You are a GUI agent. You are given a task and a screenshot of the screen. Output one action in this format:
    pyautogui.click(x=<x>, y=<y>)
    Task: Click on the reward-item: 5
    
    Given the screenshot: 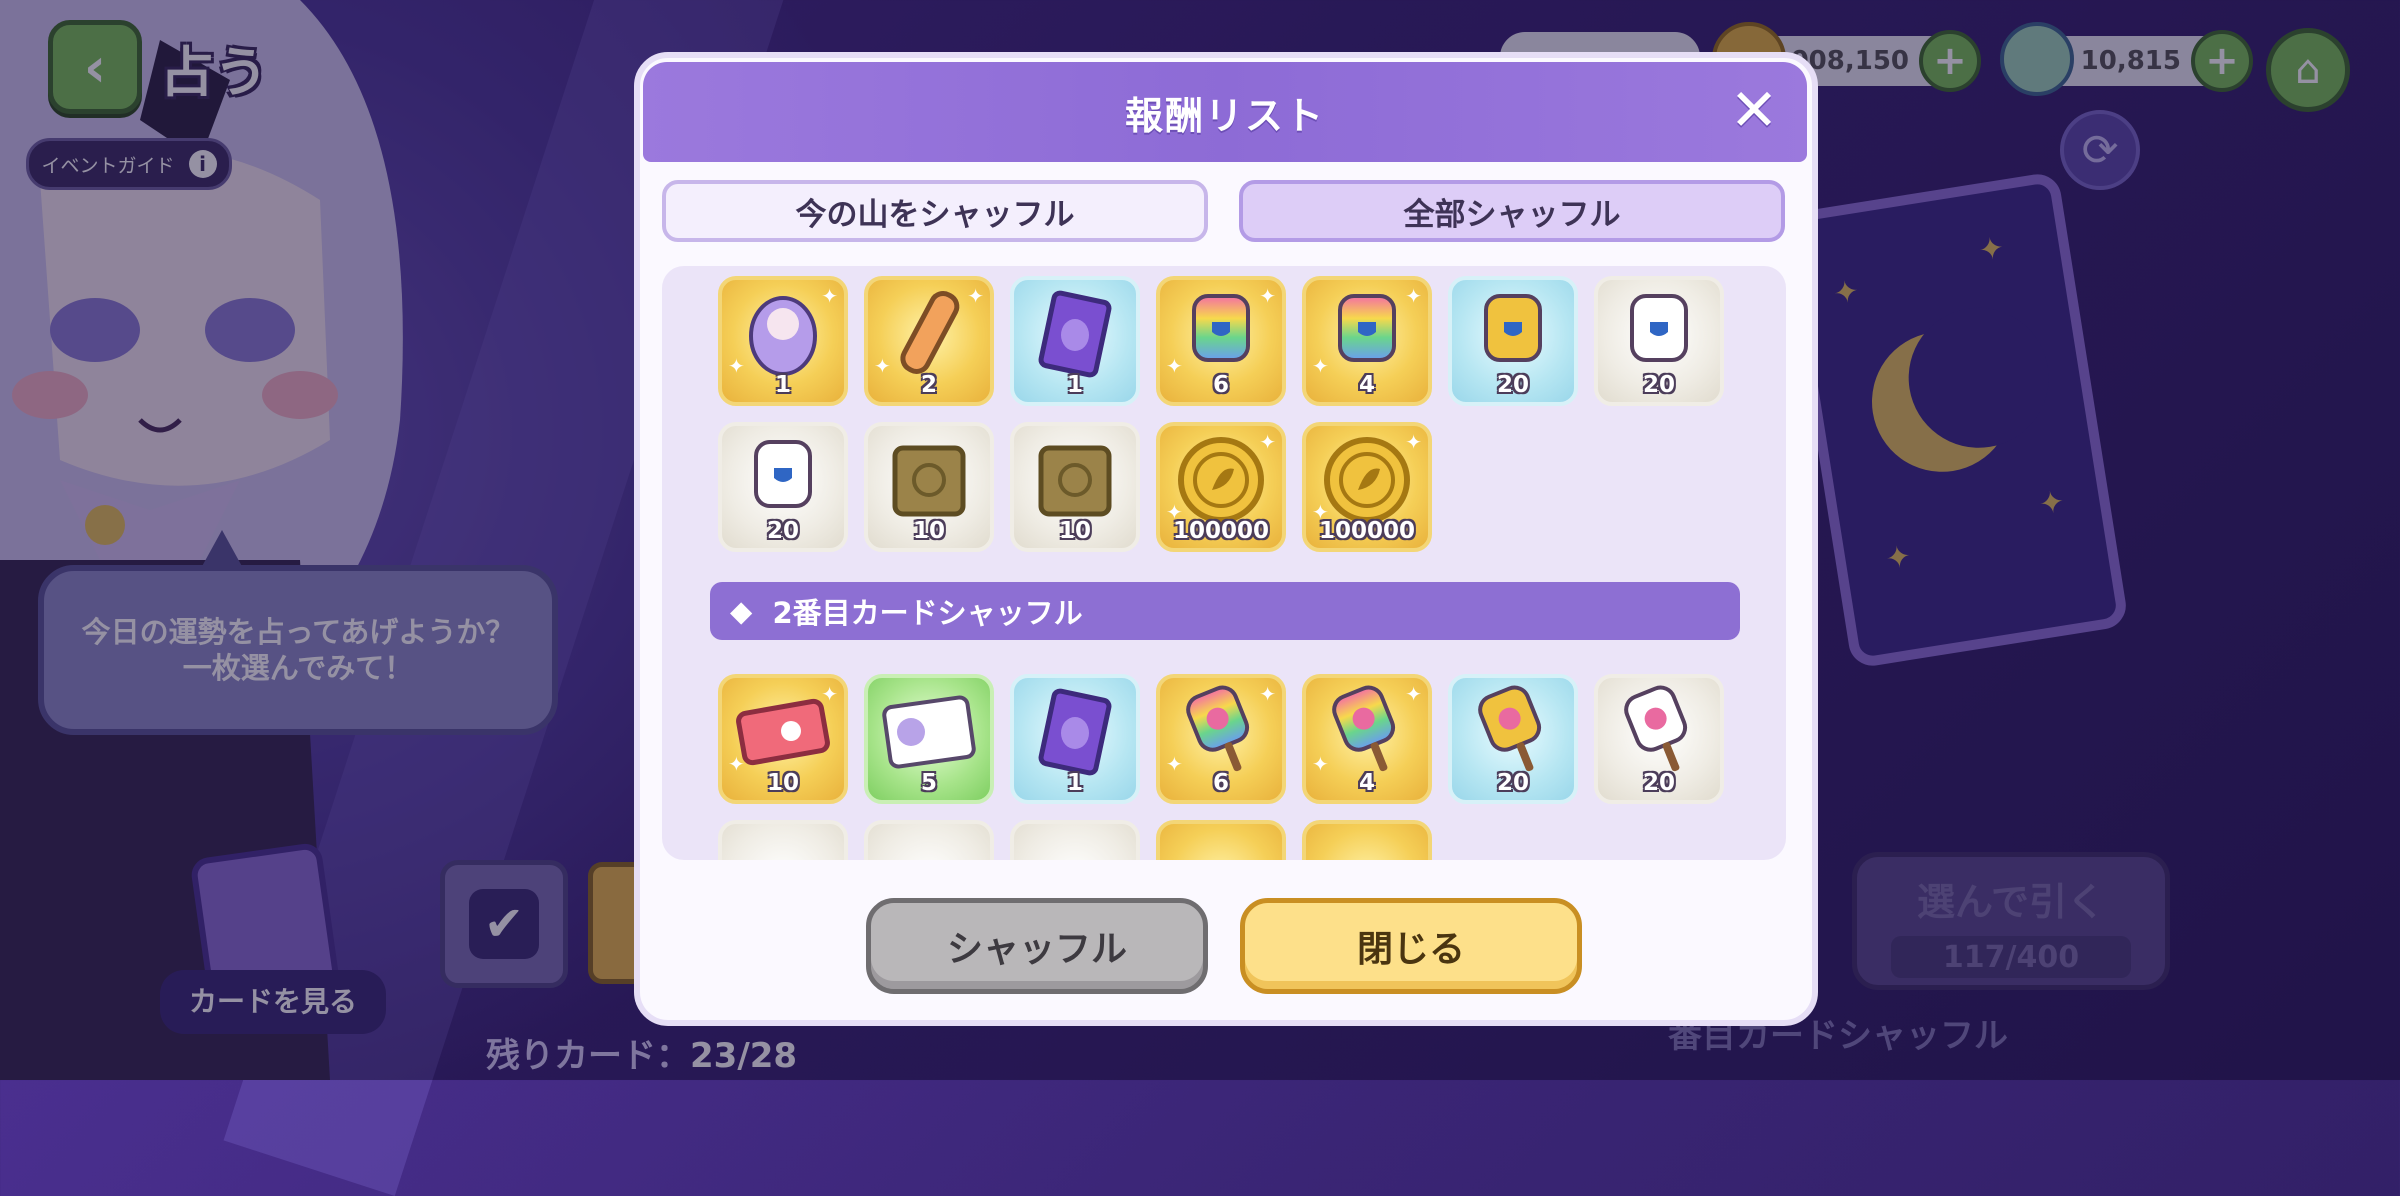 What is the action you would take?
    pyautogui.click(x=929, y=739)
    